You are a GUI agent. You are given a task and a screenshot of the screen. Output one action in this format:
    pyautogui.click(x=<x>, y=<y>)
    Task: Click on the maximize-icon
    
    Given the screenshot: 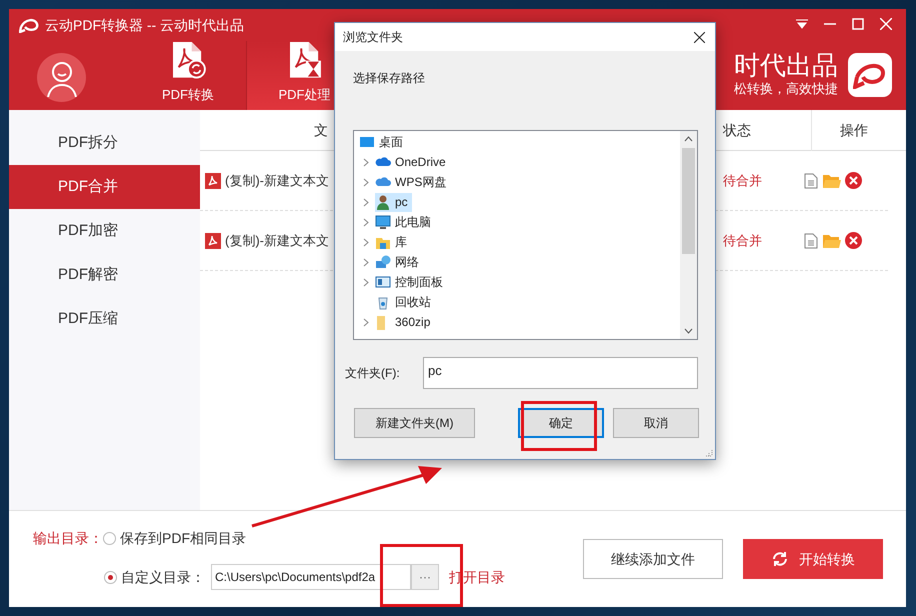 What is the action you would take?
    pyautogui.click(x=858, y=24)
    